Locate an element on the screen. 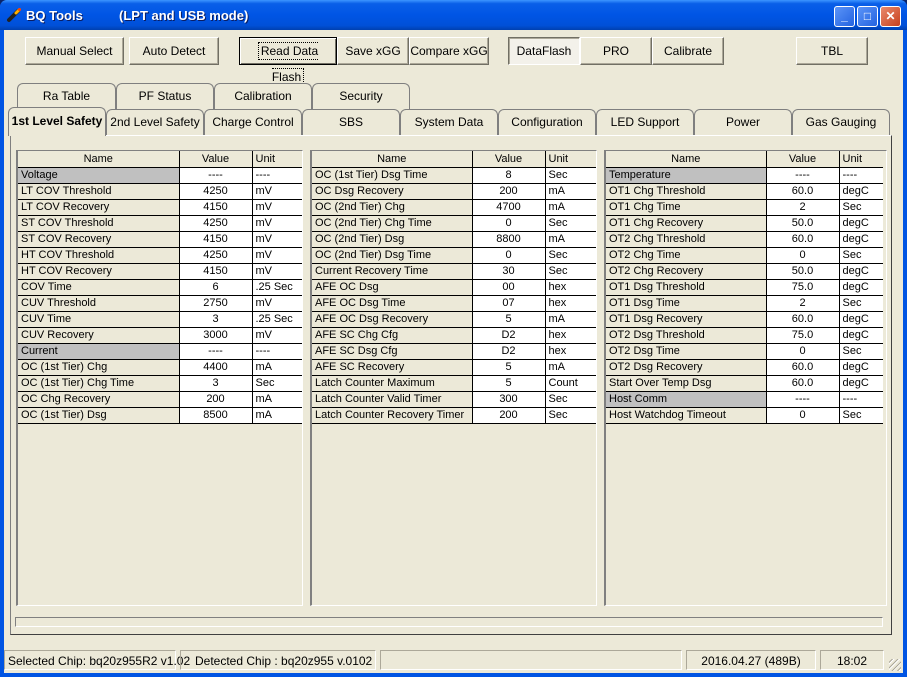 This screenshot has height=677, width=907. save-xgg-button: Save xGG is located at coordinates (373, 51).